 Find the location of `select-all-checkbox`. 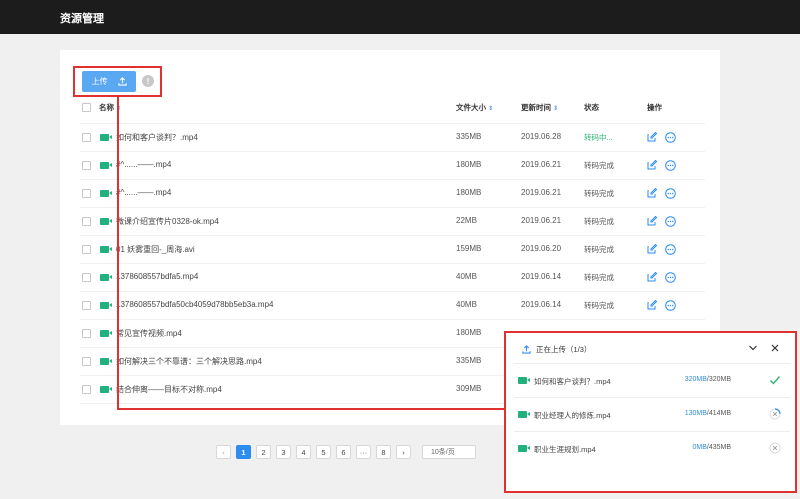

select-all-checkbox is located at coordinates (86, 107).